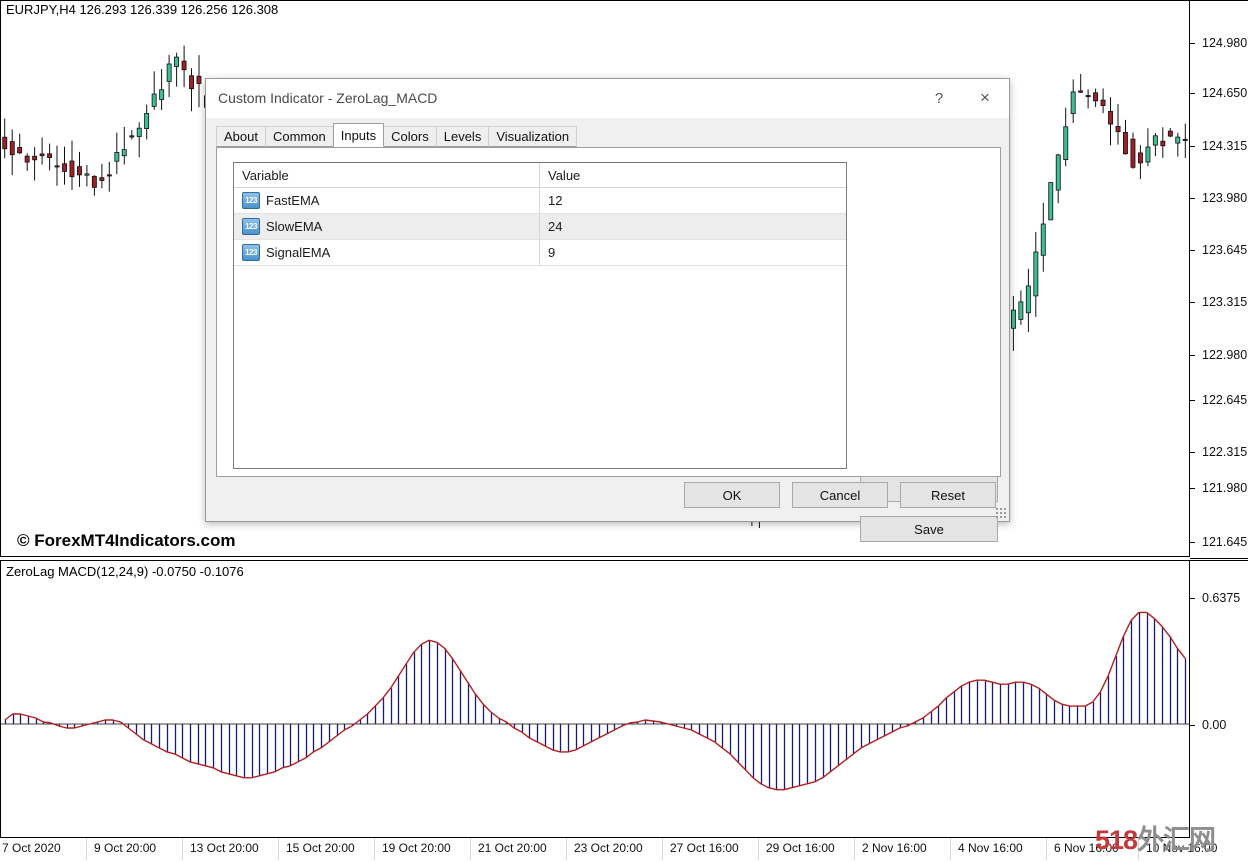 The image size is (1248, 862). What do you see at coordinates (800, 848) in the screenshot?
I see `time-axis-label: 29 Oct 16:00` at bounding box center [800, 848].